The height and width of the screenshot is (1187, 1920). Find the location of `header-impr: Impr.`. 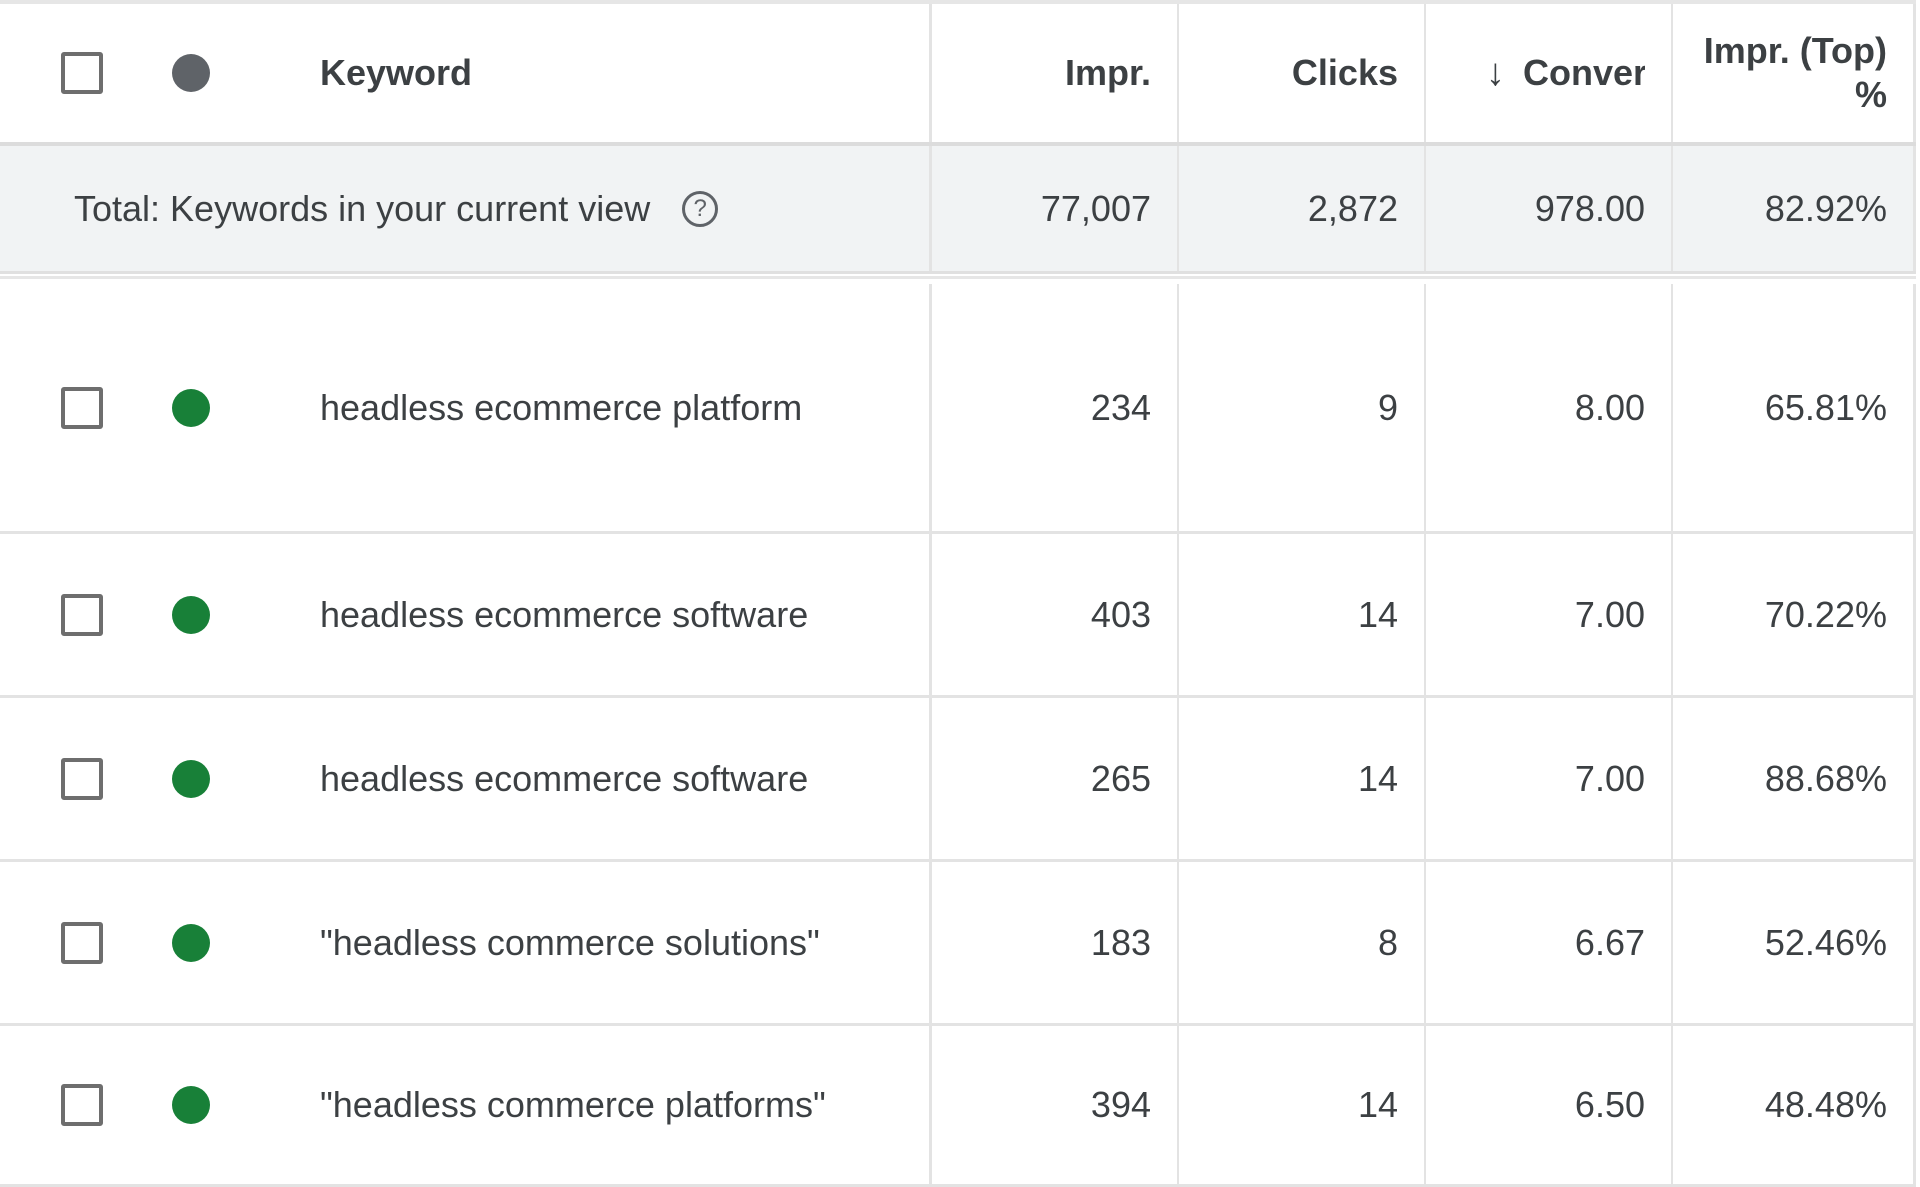

header-impr: Impr. is located at coordinates (1053, 73).